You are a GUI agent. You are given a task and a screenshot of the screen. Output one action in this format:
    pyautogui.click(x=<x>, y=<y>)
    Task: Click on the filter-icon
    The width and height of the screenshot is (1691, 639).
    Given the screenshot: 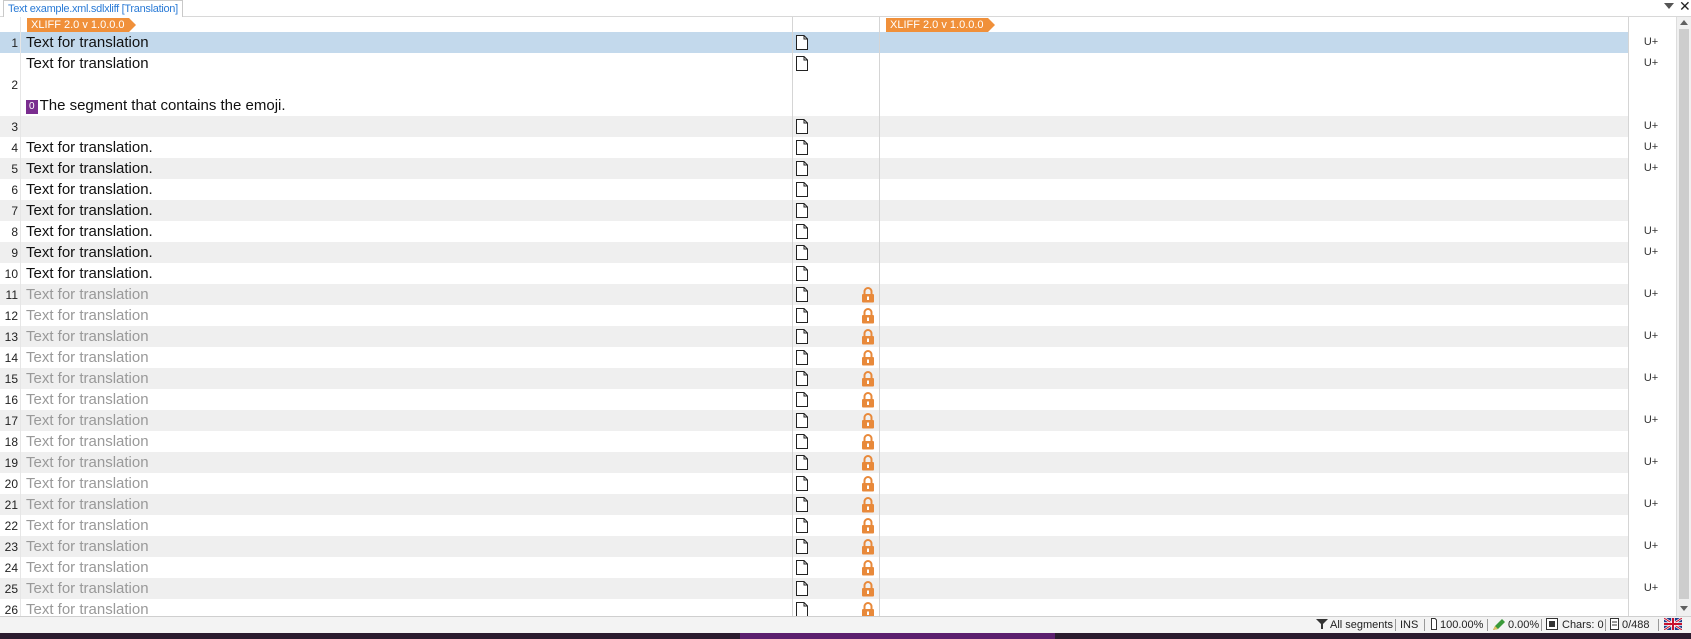 What is the action you would take?
    pyautogui.click(x=1322, y=625)
    